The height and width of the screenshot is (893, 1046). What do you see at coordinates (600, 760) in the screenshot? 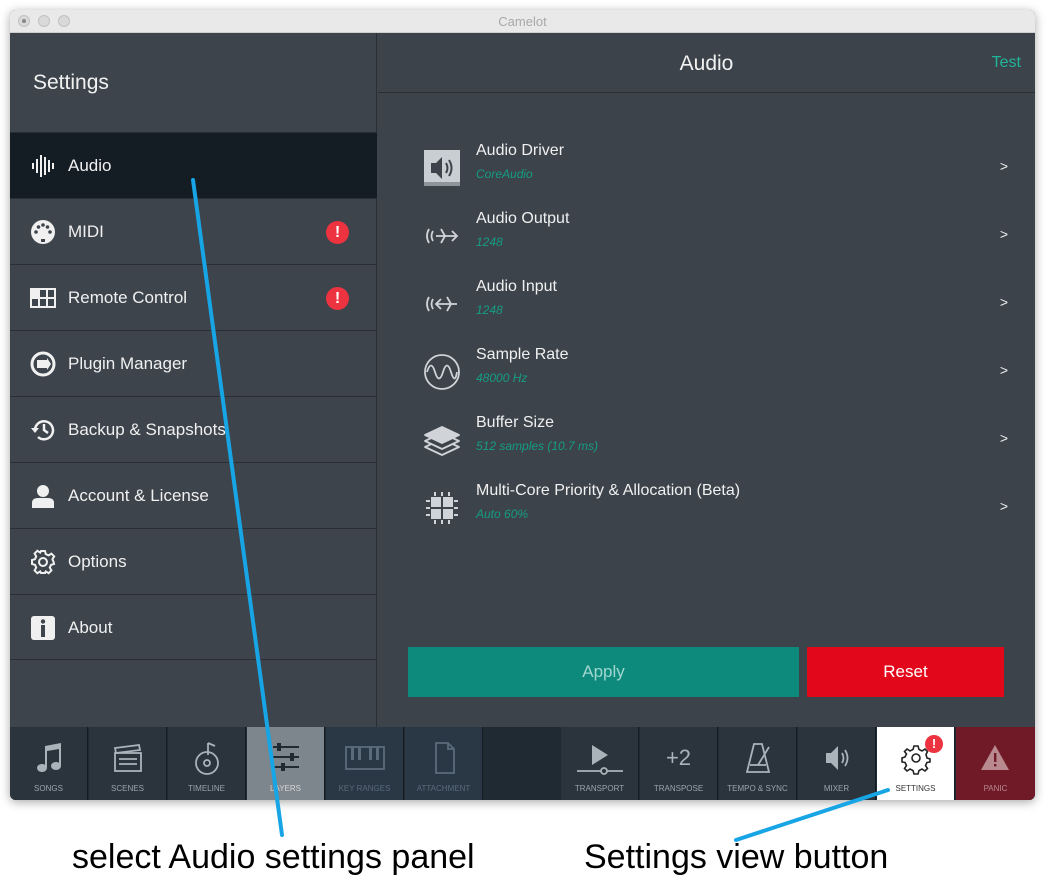
I see `play-icon` at bounding box center [600, 760].